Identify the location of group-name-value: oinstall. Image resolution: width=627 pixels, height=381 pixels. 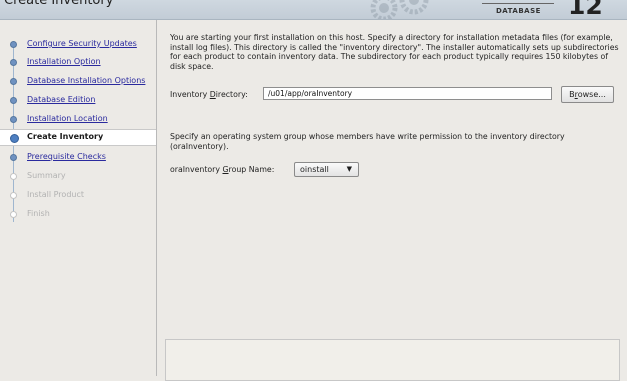
(314, 169).